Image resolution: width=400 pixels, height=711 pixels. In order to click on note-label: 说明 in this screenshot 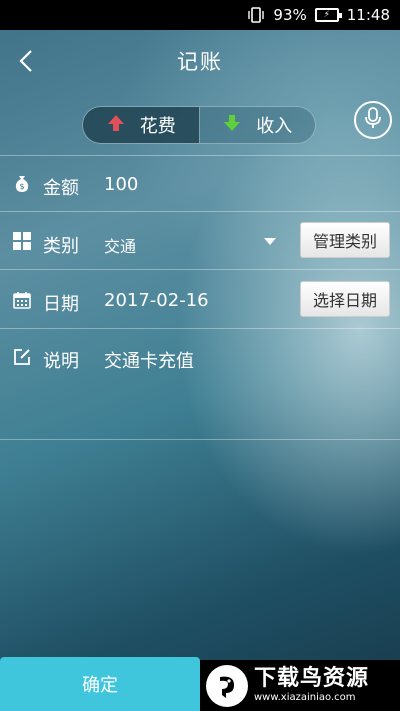, I will do `click(61, 361)`.